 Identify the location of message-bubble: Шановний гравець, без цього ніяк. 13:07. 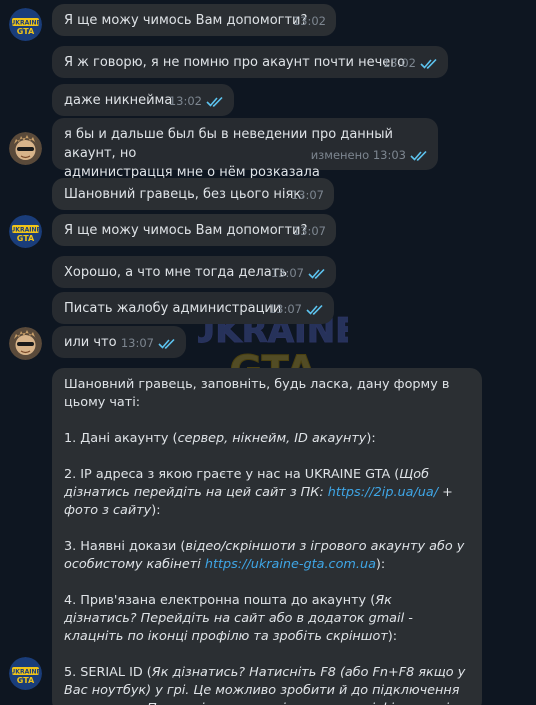
(193, 194).